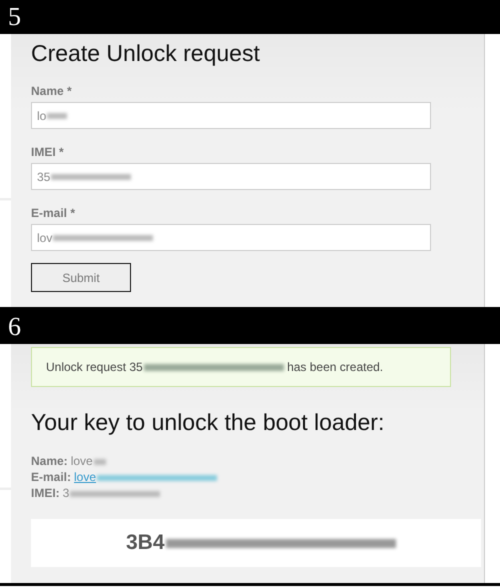 This screenshot has height=587, width=500. I want to click on detail-value: 3, so click(111, 493).